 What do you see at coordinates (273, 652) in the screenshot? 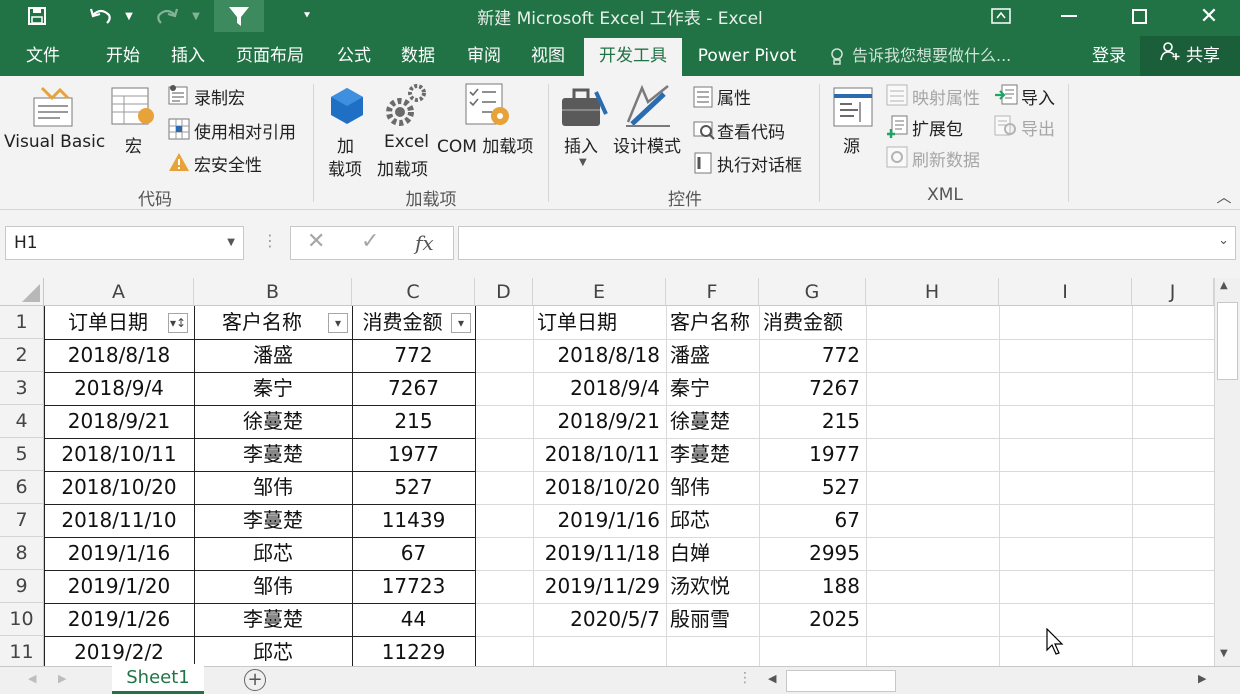
I see `table1-cell: 邱芯` at bounding box center [273, 652].